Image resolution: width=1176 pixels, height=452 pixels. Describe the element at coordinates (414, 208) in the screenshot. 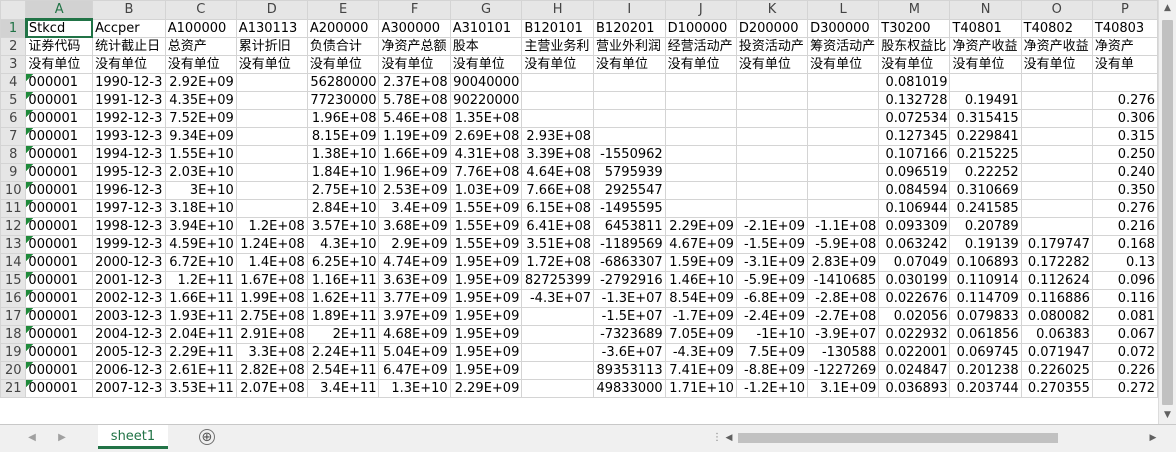

I see `cell: 3.4E+09` at that location.